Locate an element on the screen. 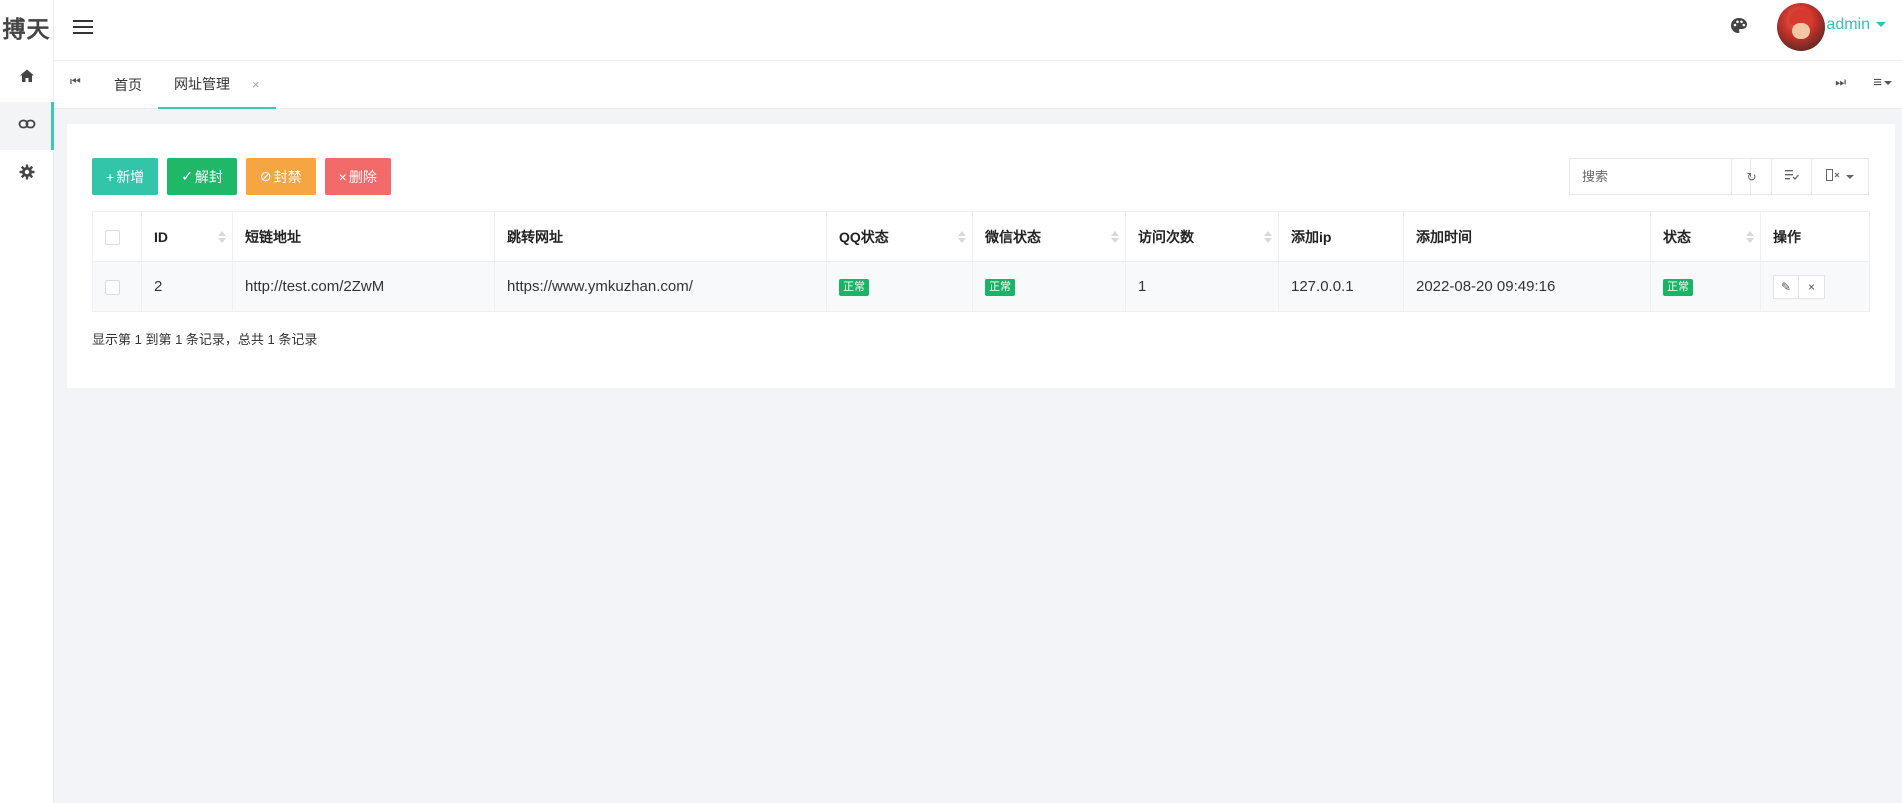 The width and height of the screenshot is (1902, 803). sidebar-item-links is located at coordinates (27, 126).